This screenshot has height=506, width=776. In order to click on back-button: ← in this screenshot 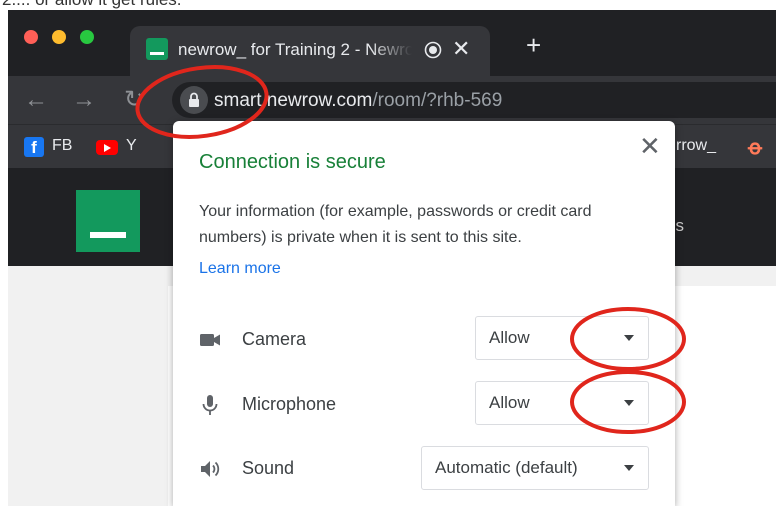, I will do `click(36, 100)`.